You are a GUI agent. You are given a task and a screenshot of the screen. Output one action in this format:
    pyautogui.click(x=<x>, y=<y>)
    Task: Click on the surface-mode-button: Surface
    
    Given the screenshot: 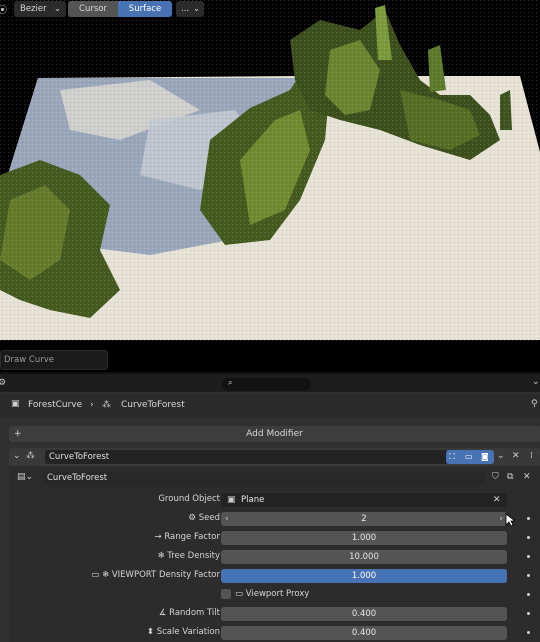 What is the action you would take?
    pyautogui.click(x=145, y=9)
    